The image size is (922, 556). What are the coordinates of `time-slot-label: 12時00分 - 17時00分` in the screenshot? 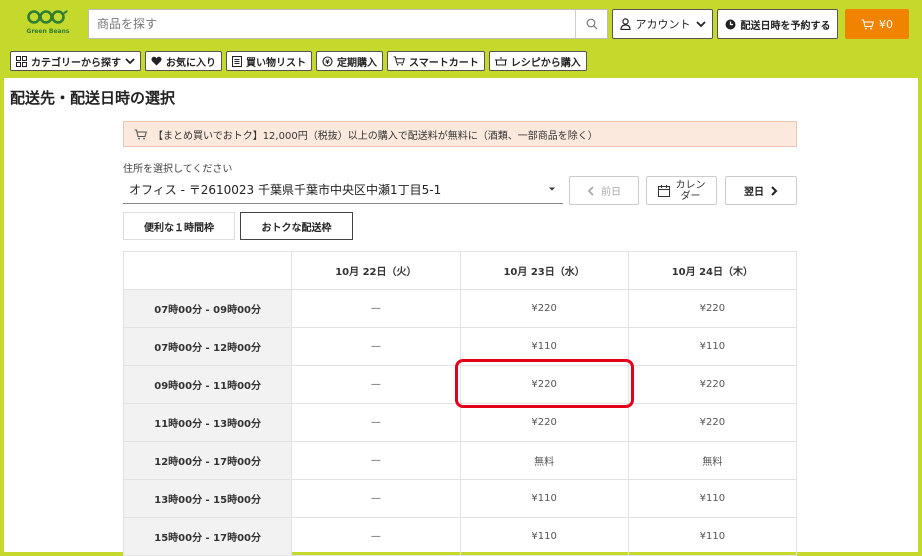 It's located at (207, 460).